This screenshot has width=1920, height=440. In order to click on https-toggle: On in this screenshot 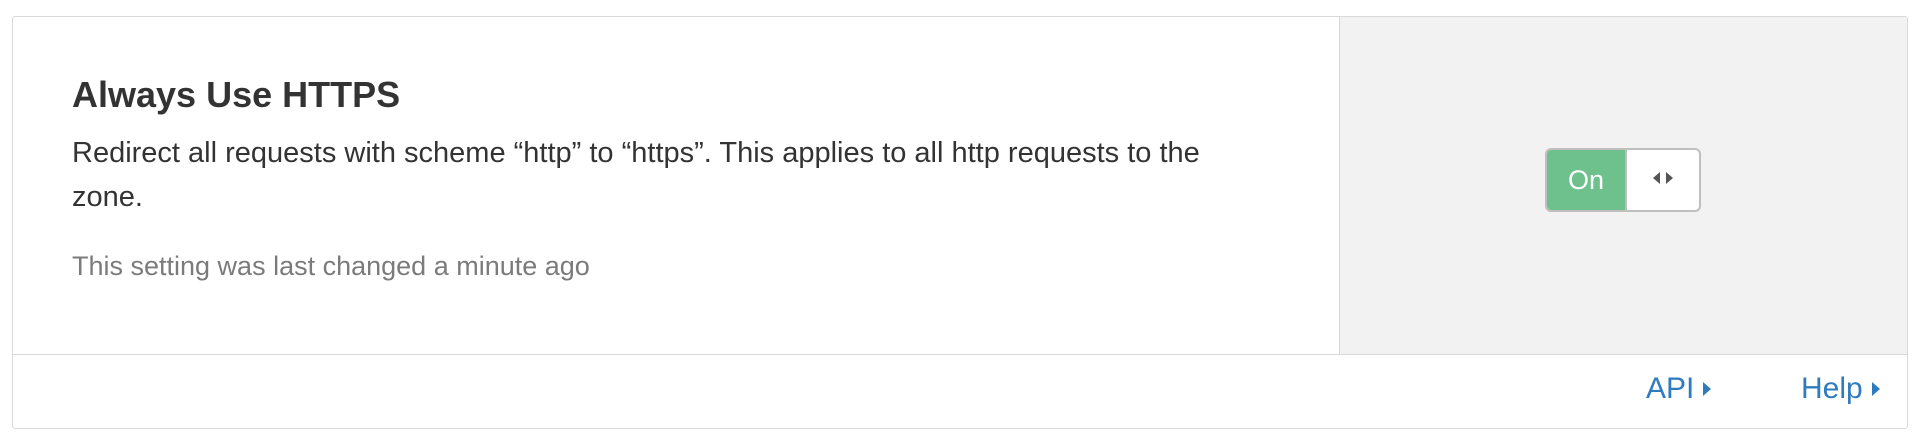, I will do `click(1623, 180)`.